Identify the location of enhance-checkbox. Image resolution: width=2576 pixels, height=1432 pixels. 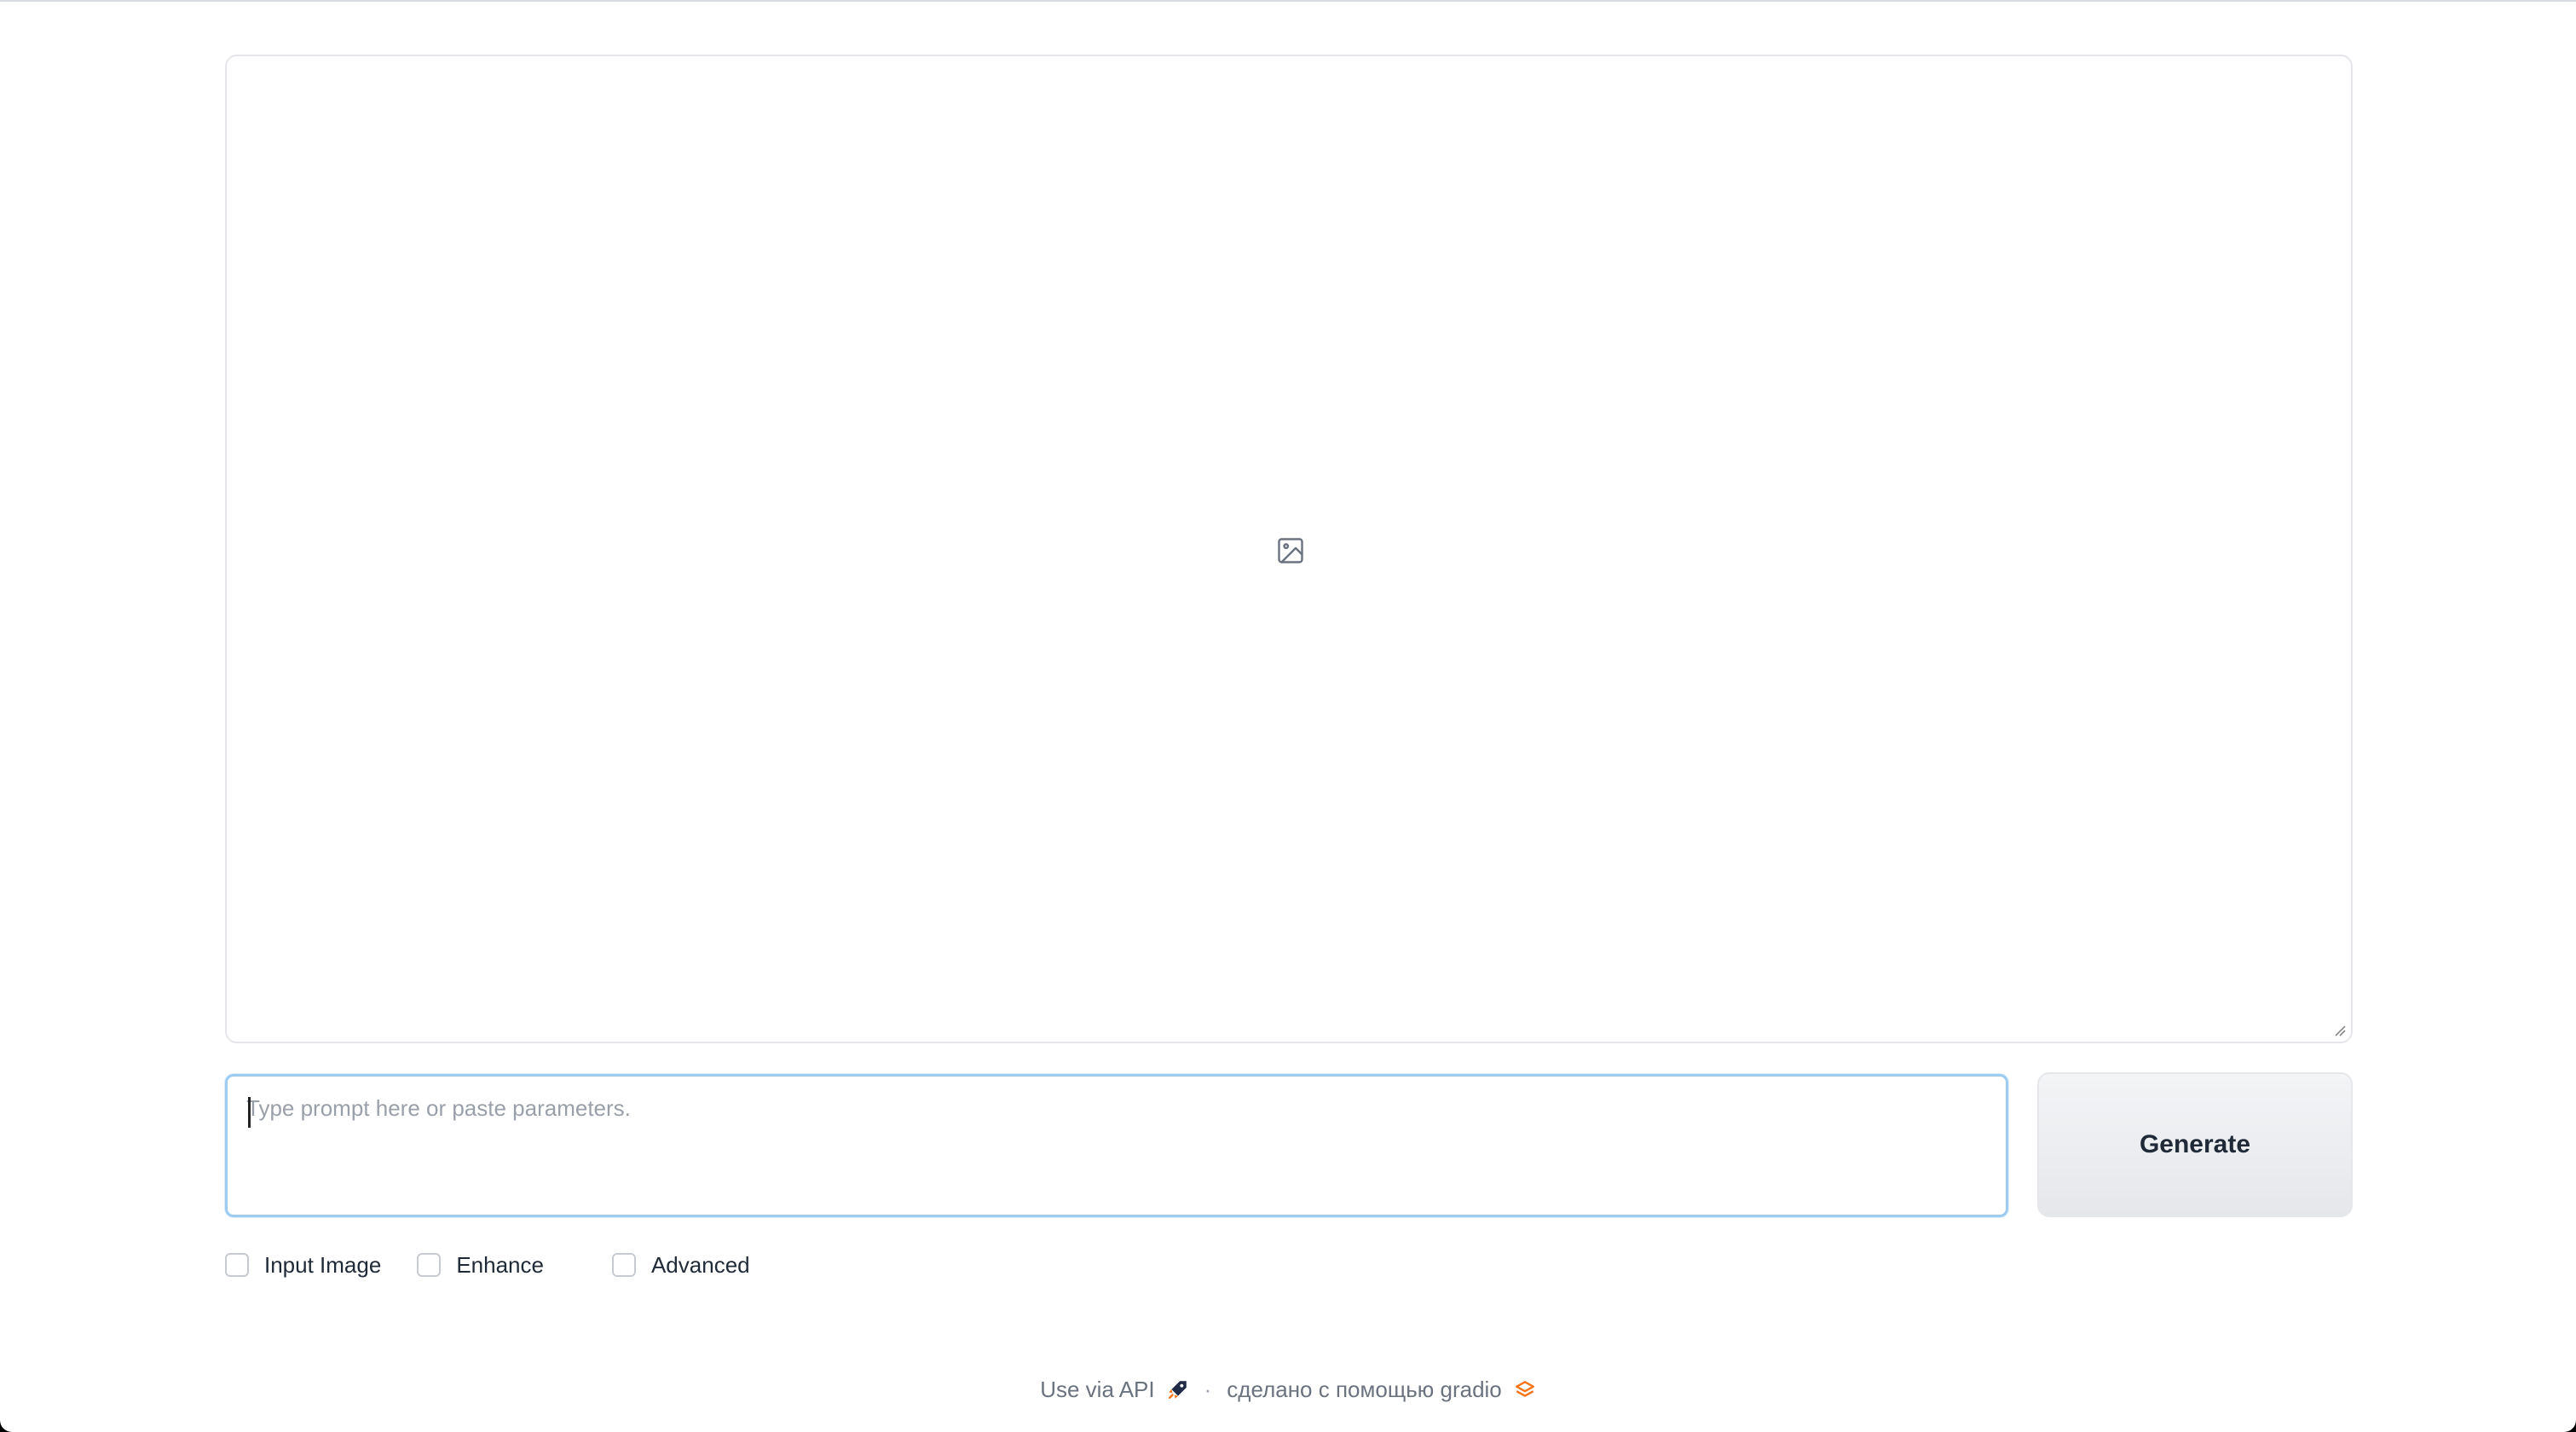
(429, 1265).